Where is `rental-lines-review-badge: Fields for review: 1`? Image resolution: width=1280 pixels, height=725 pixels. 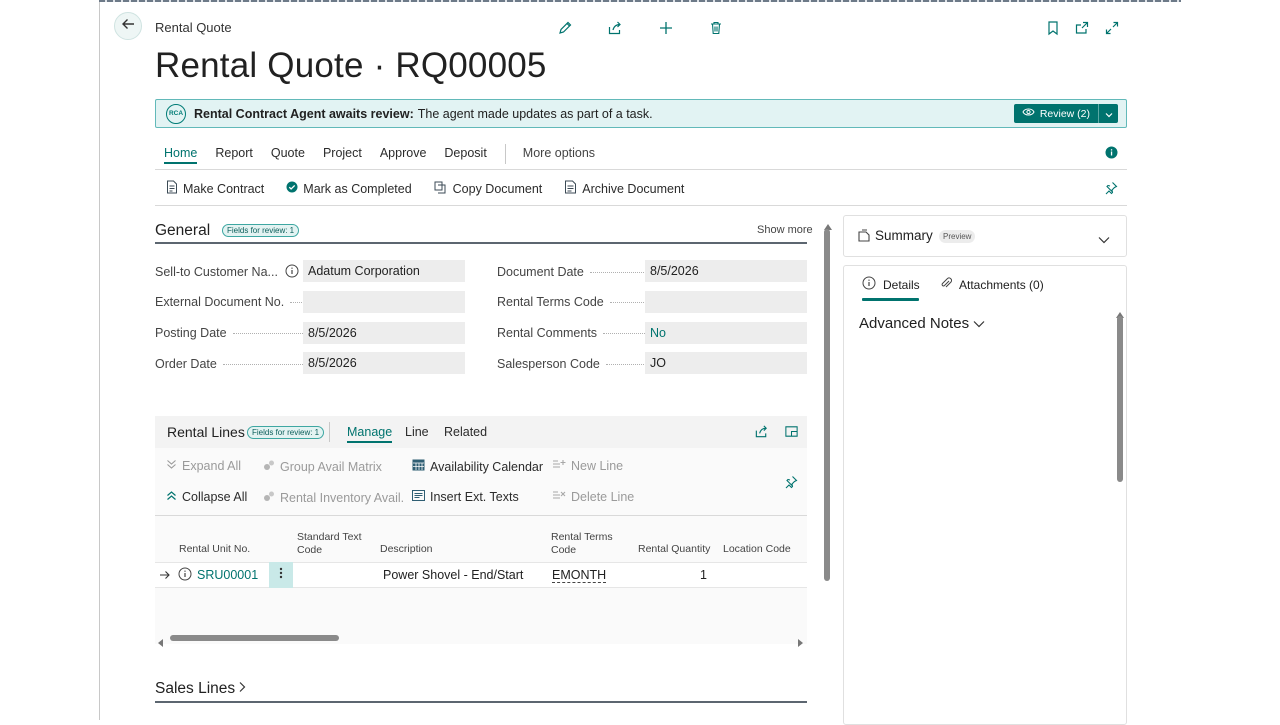
rental-lines-review-badge: Fields for review: 1 is located at coordinates (286, 432).